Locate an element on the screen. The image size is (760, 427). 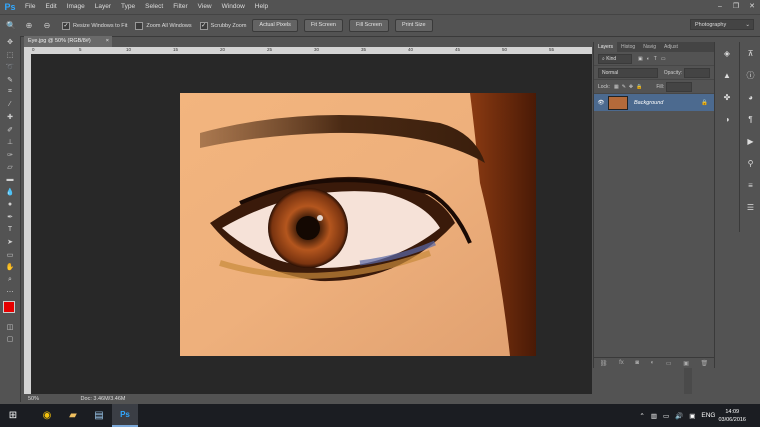
crop-tool-icon: ⌗ is located at coordinates (10, 92).